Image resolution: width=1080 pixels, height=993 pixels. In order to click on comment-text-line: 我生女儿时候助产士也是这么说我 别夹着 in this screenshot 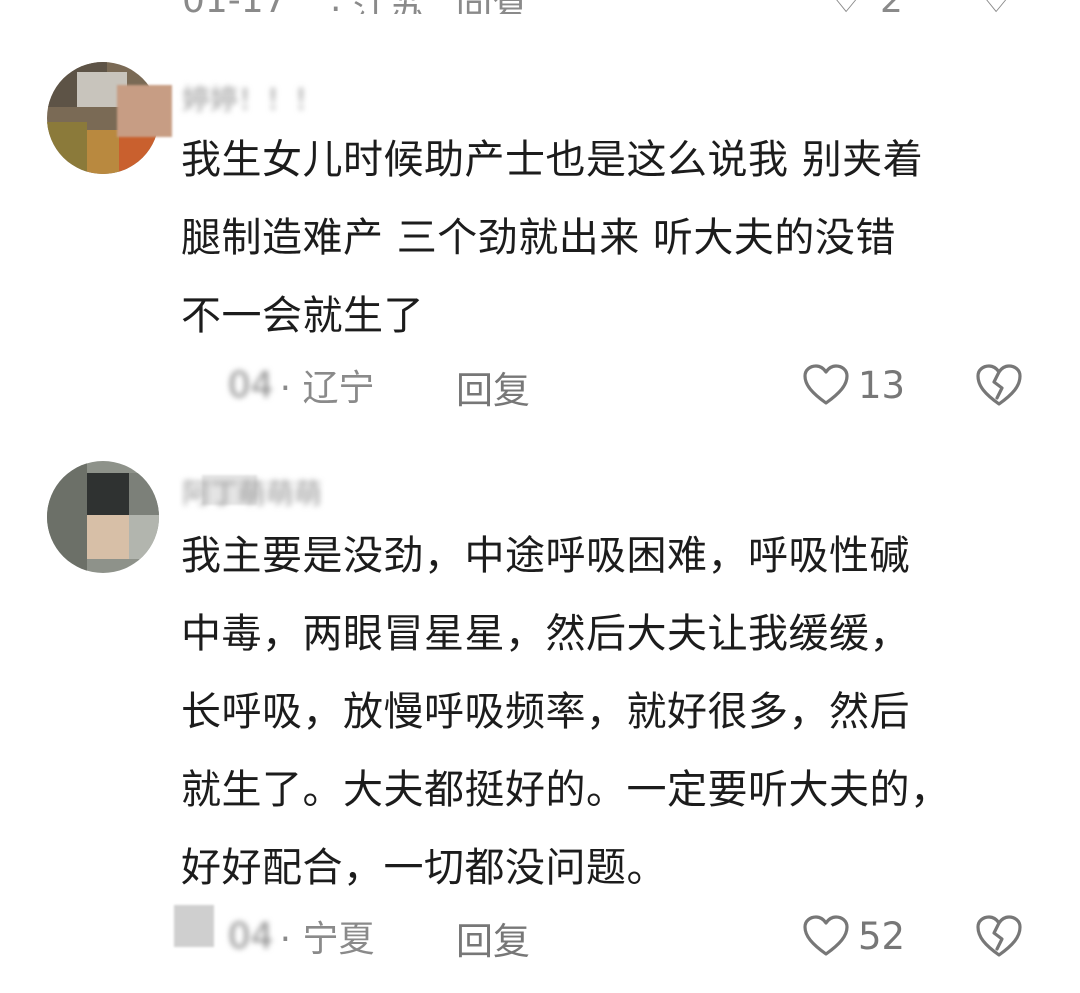, I will do `click(552, 160)`.